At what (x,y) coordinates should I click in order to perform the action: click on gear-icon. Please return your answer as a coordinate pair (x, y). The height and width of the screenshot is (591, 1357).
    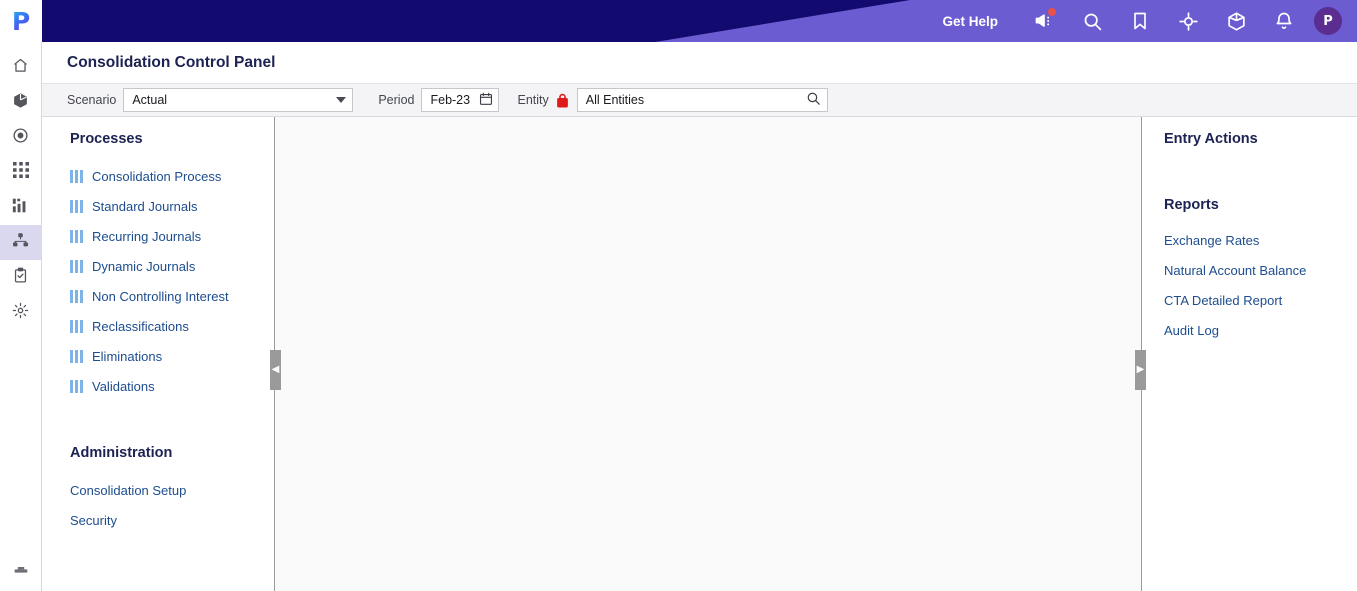
    Looking at the image, I should click on (20, 313).